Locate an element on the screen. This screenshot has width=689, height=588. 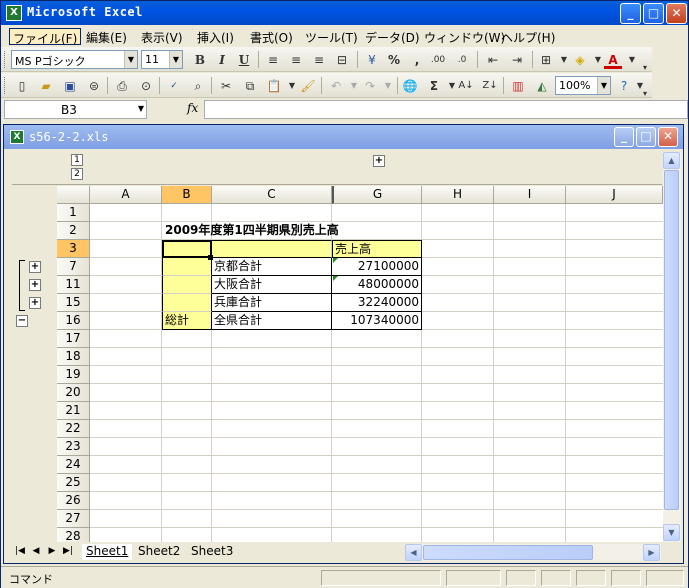
decrease-decimal-icon: .0 is located at coordinates (462, 60).